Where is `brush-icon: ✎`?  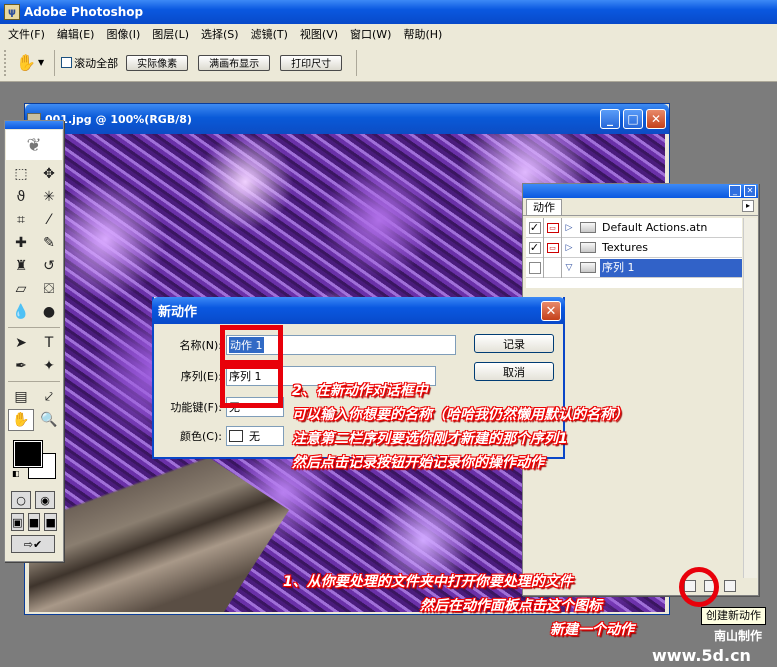
brush-icon: ✎ is located at coordinates (49, 243).